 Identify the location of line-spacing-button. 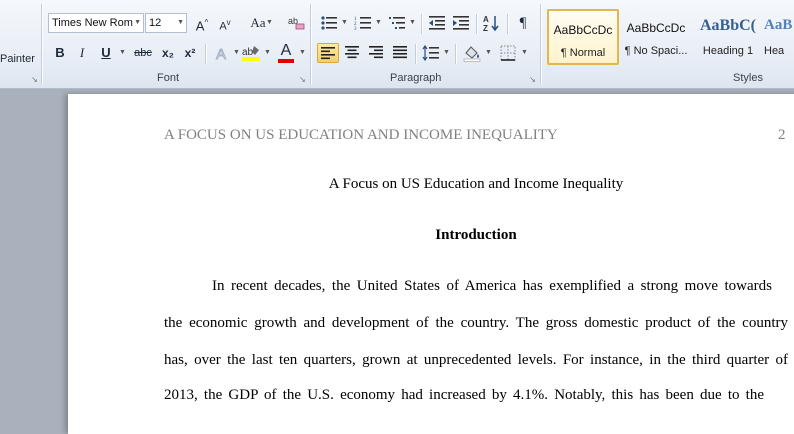
(431, 53).